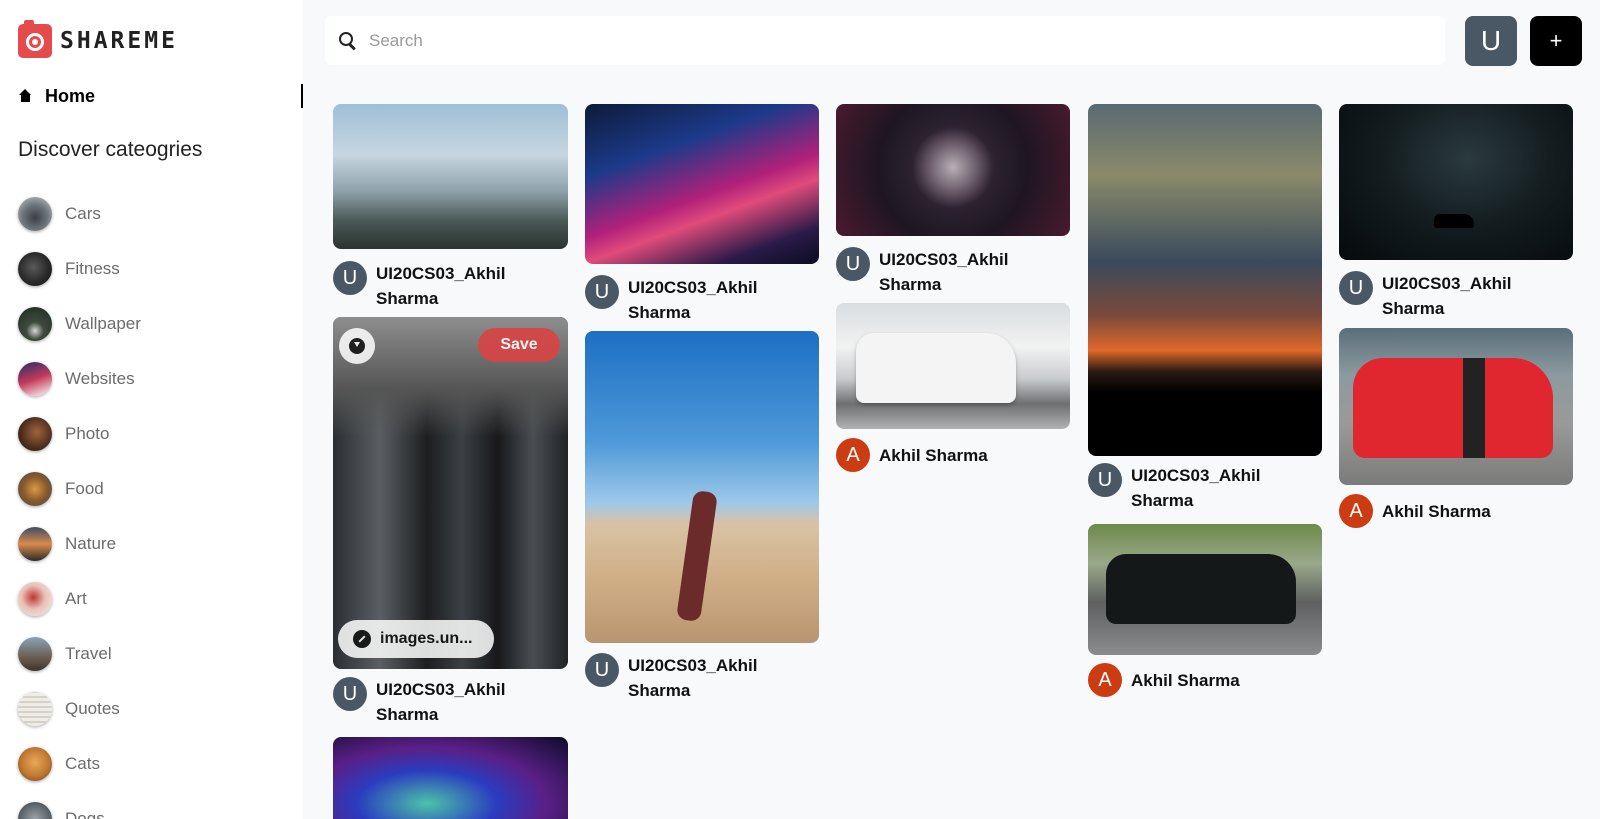 The image size is (1600, 819). Describe the element at coordinates (702, 487) in the screenshot. I see `pin-image-yoga-desert` at that location.